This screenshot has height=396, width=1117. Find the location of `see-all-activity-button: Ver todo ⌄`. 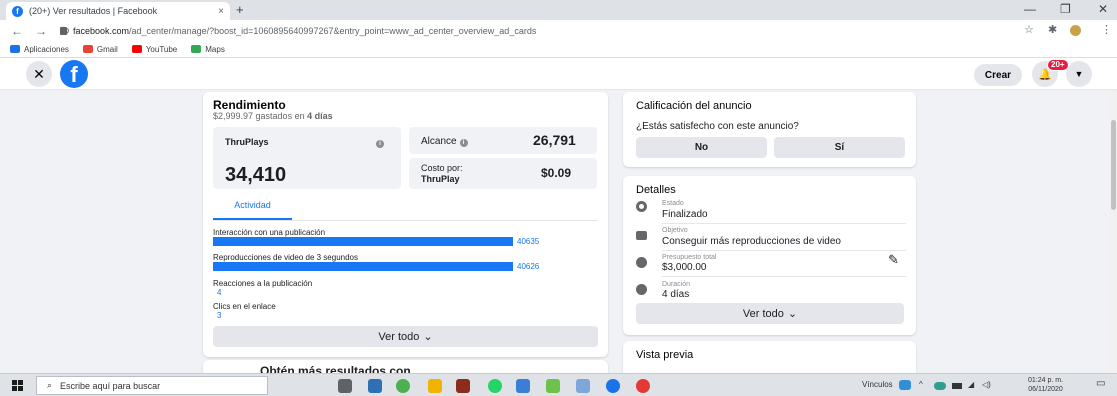

see-all-activity-button: Ver todo ⌄ is located at coordinates (405, 336).